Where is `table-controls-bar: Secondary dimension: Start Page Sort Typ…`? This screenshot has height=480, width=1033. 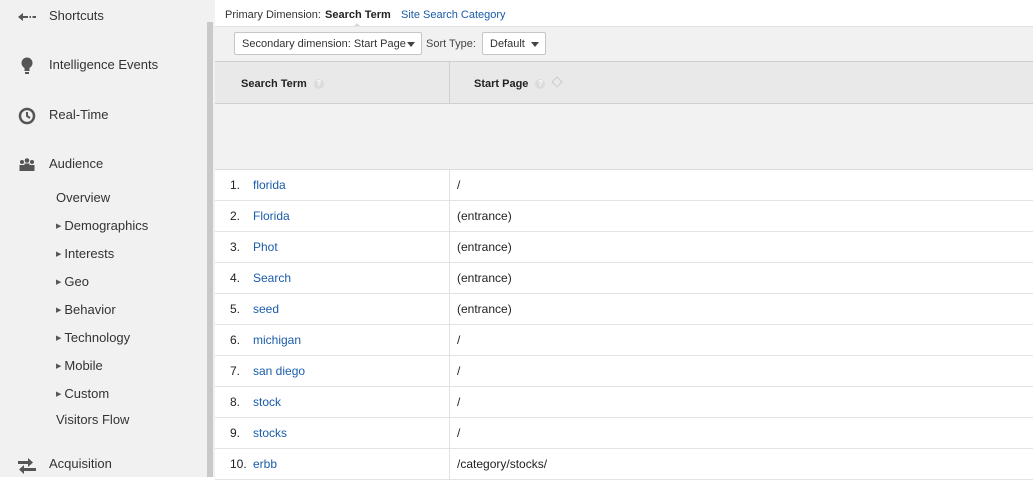 table-controls-bar: Secondary dimension: Start Page Sort Typ… is located at coordinates (624, 44).